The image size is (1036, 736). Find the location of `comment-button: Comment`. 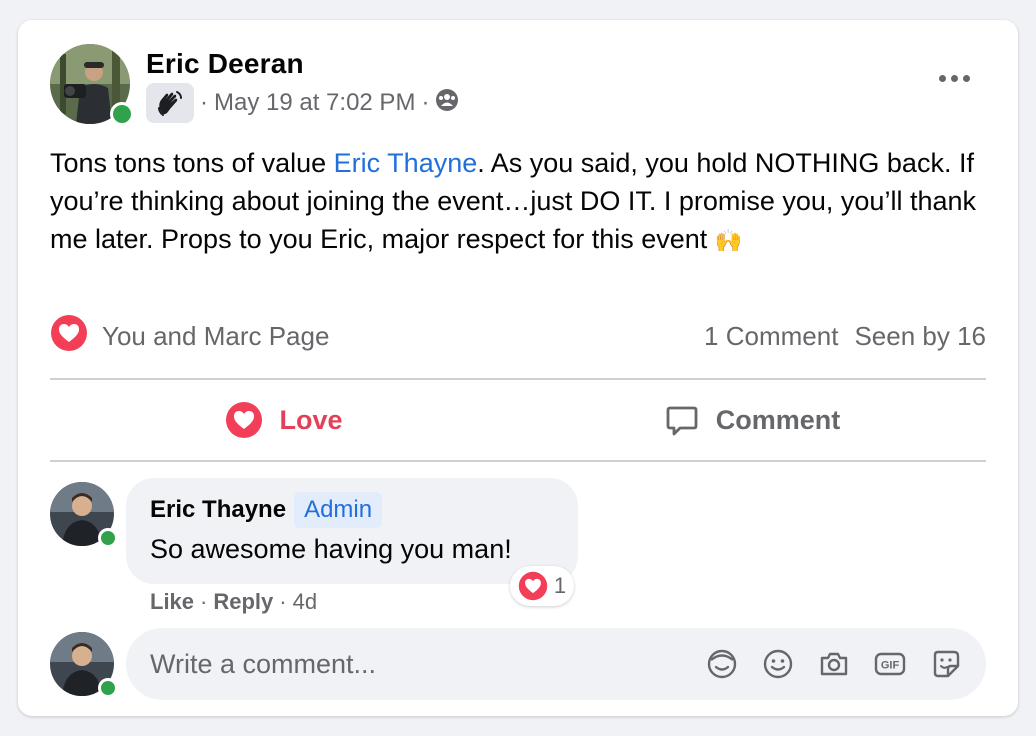

comment-button: Comment is located at coordinates (752, 420).